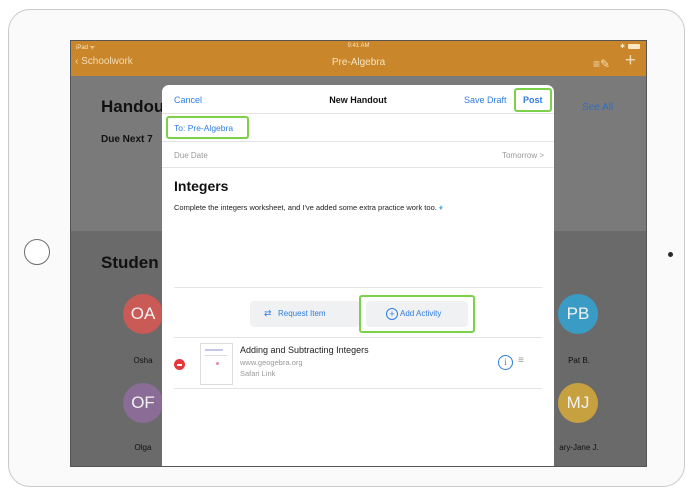  Describe the element at coordinates (358, 46) in the screenshot. I see `status-time: 9:41 AM` at that location.